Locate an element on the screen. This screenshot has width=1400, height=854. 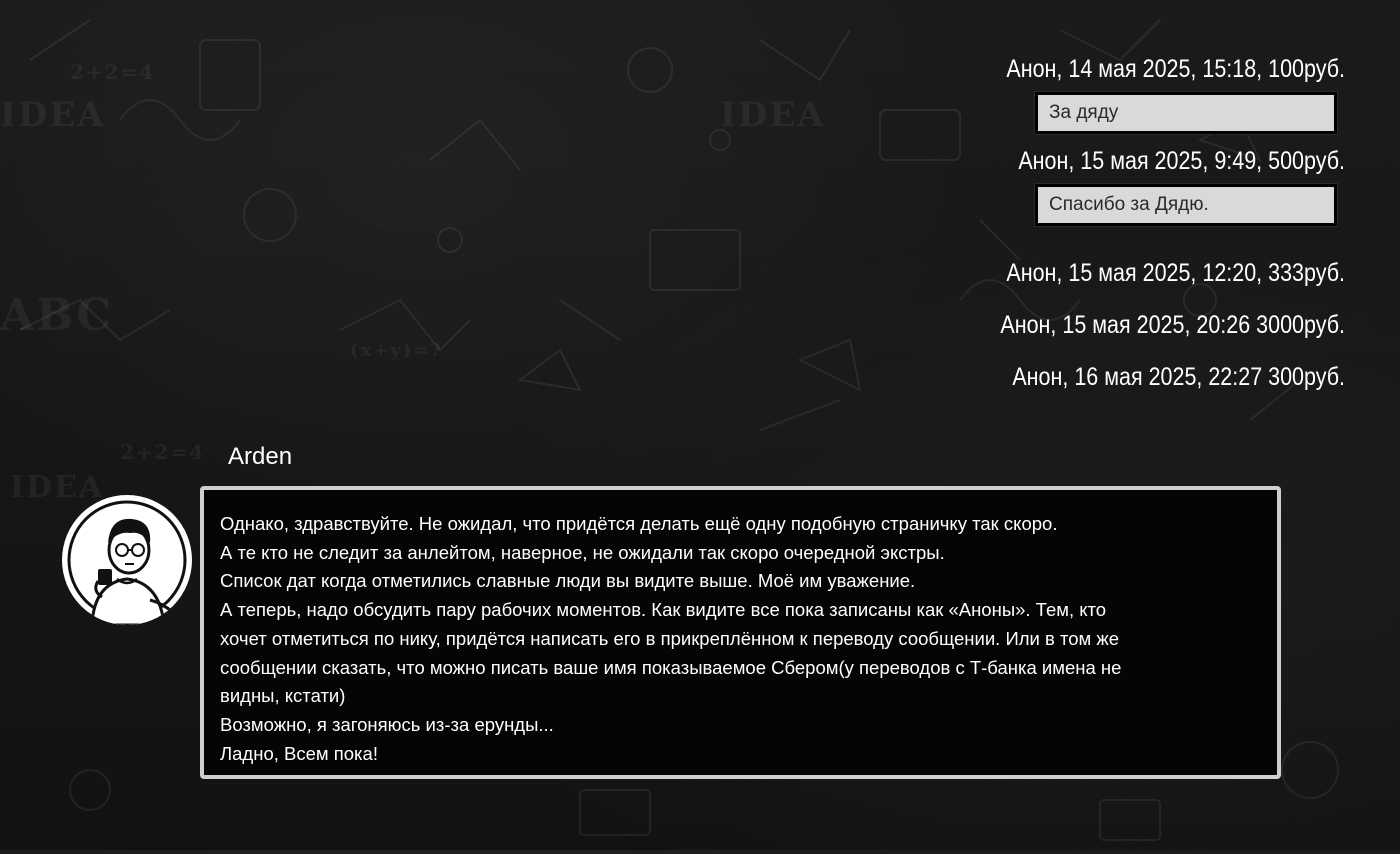
donation-entry: Анон, 15 мая 2025, 12:20, 333руб. is located at coordinates (1135, 273).